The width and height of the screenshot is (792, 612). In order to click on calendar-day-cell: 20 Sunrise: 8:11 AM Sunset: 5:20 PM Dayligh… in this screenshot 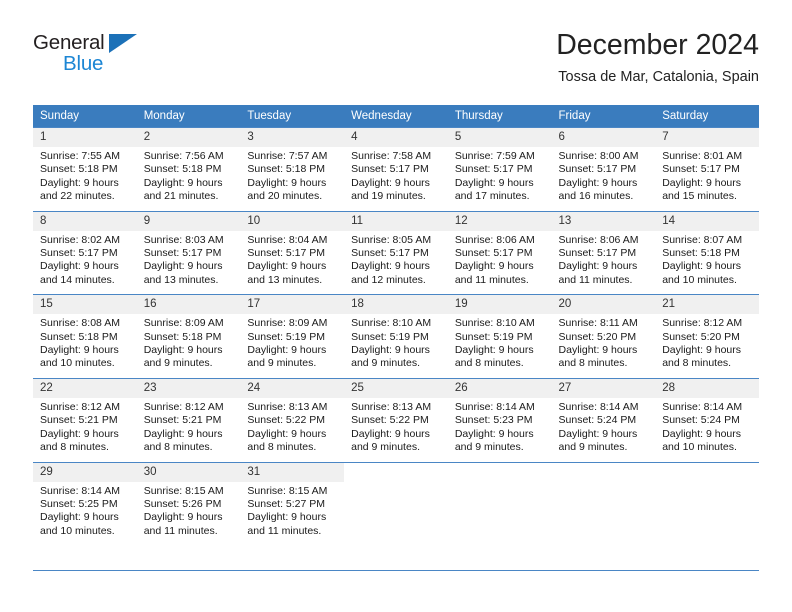, I will do `click(603, 336)`.